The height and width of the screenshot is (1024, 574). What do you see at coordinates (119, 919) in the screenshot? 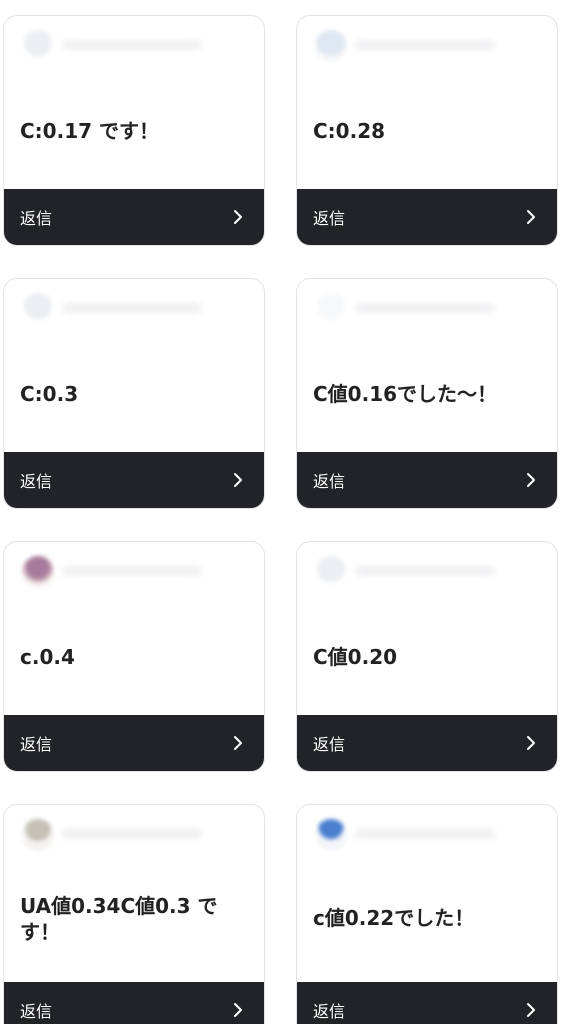
I see `comment-text: UA値0.34C値0.3 です！` at bounding box center [119, 919].